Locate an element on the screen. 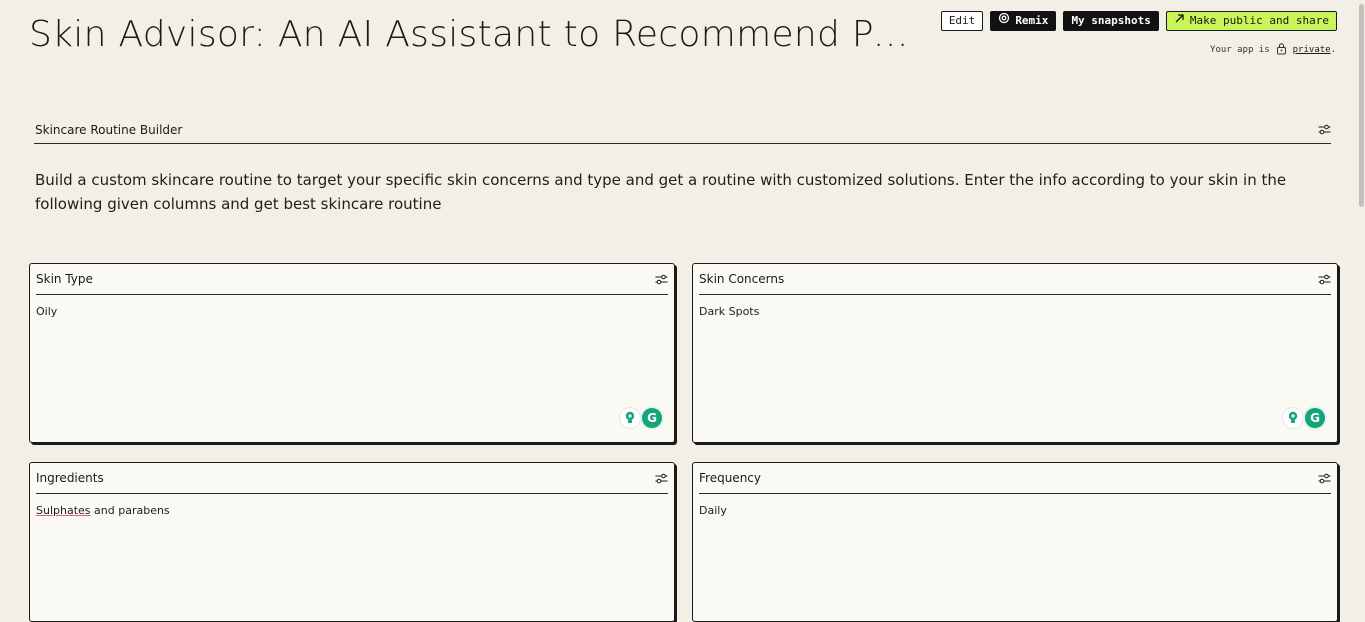 Image resolution: width=1365 pixels, height=622 pixels. card-header: Frequency is located at coordinates (1015, 478).